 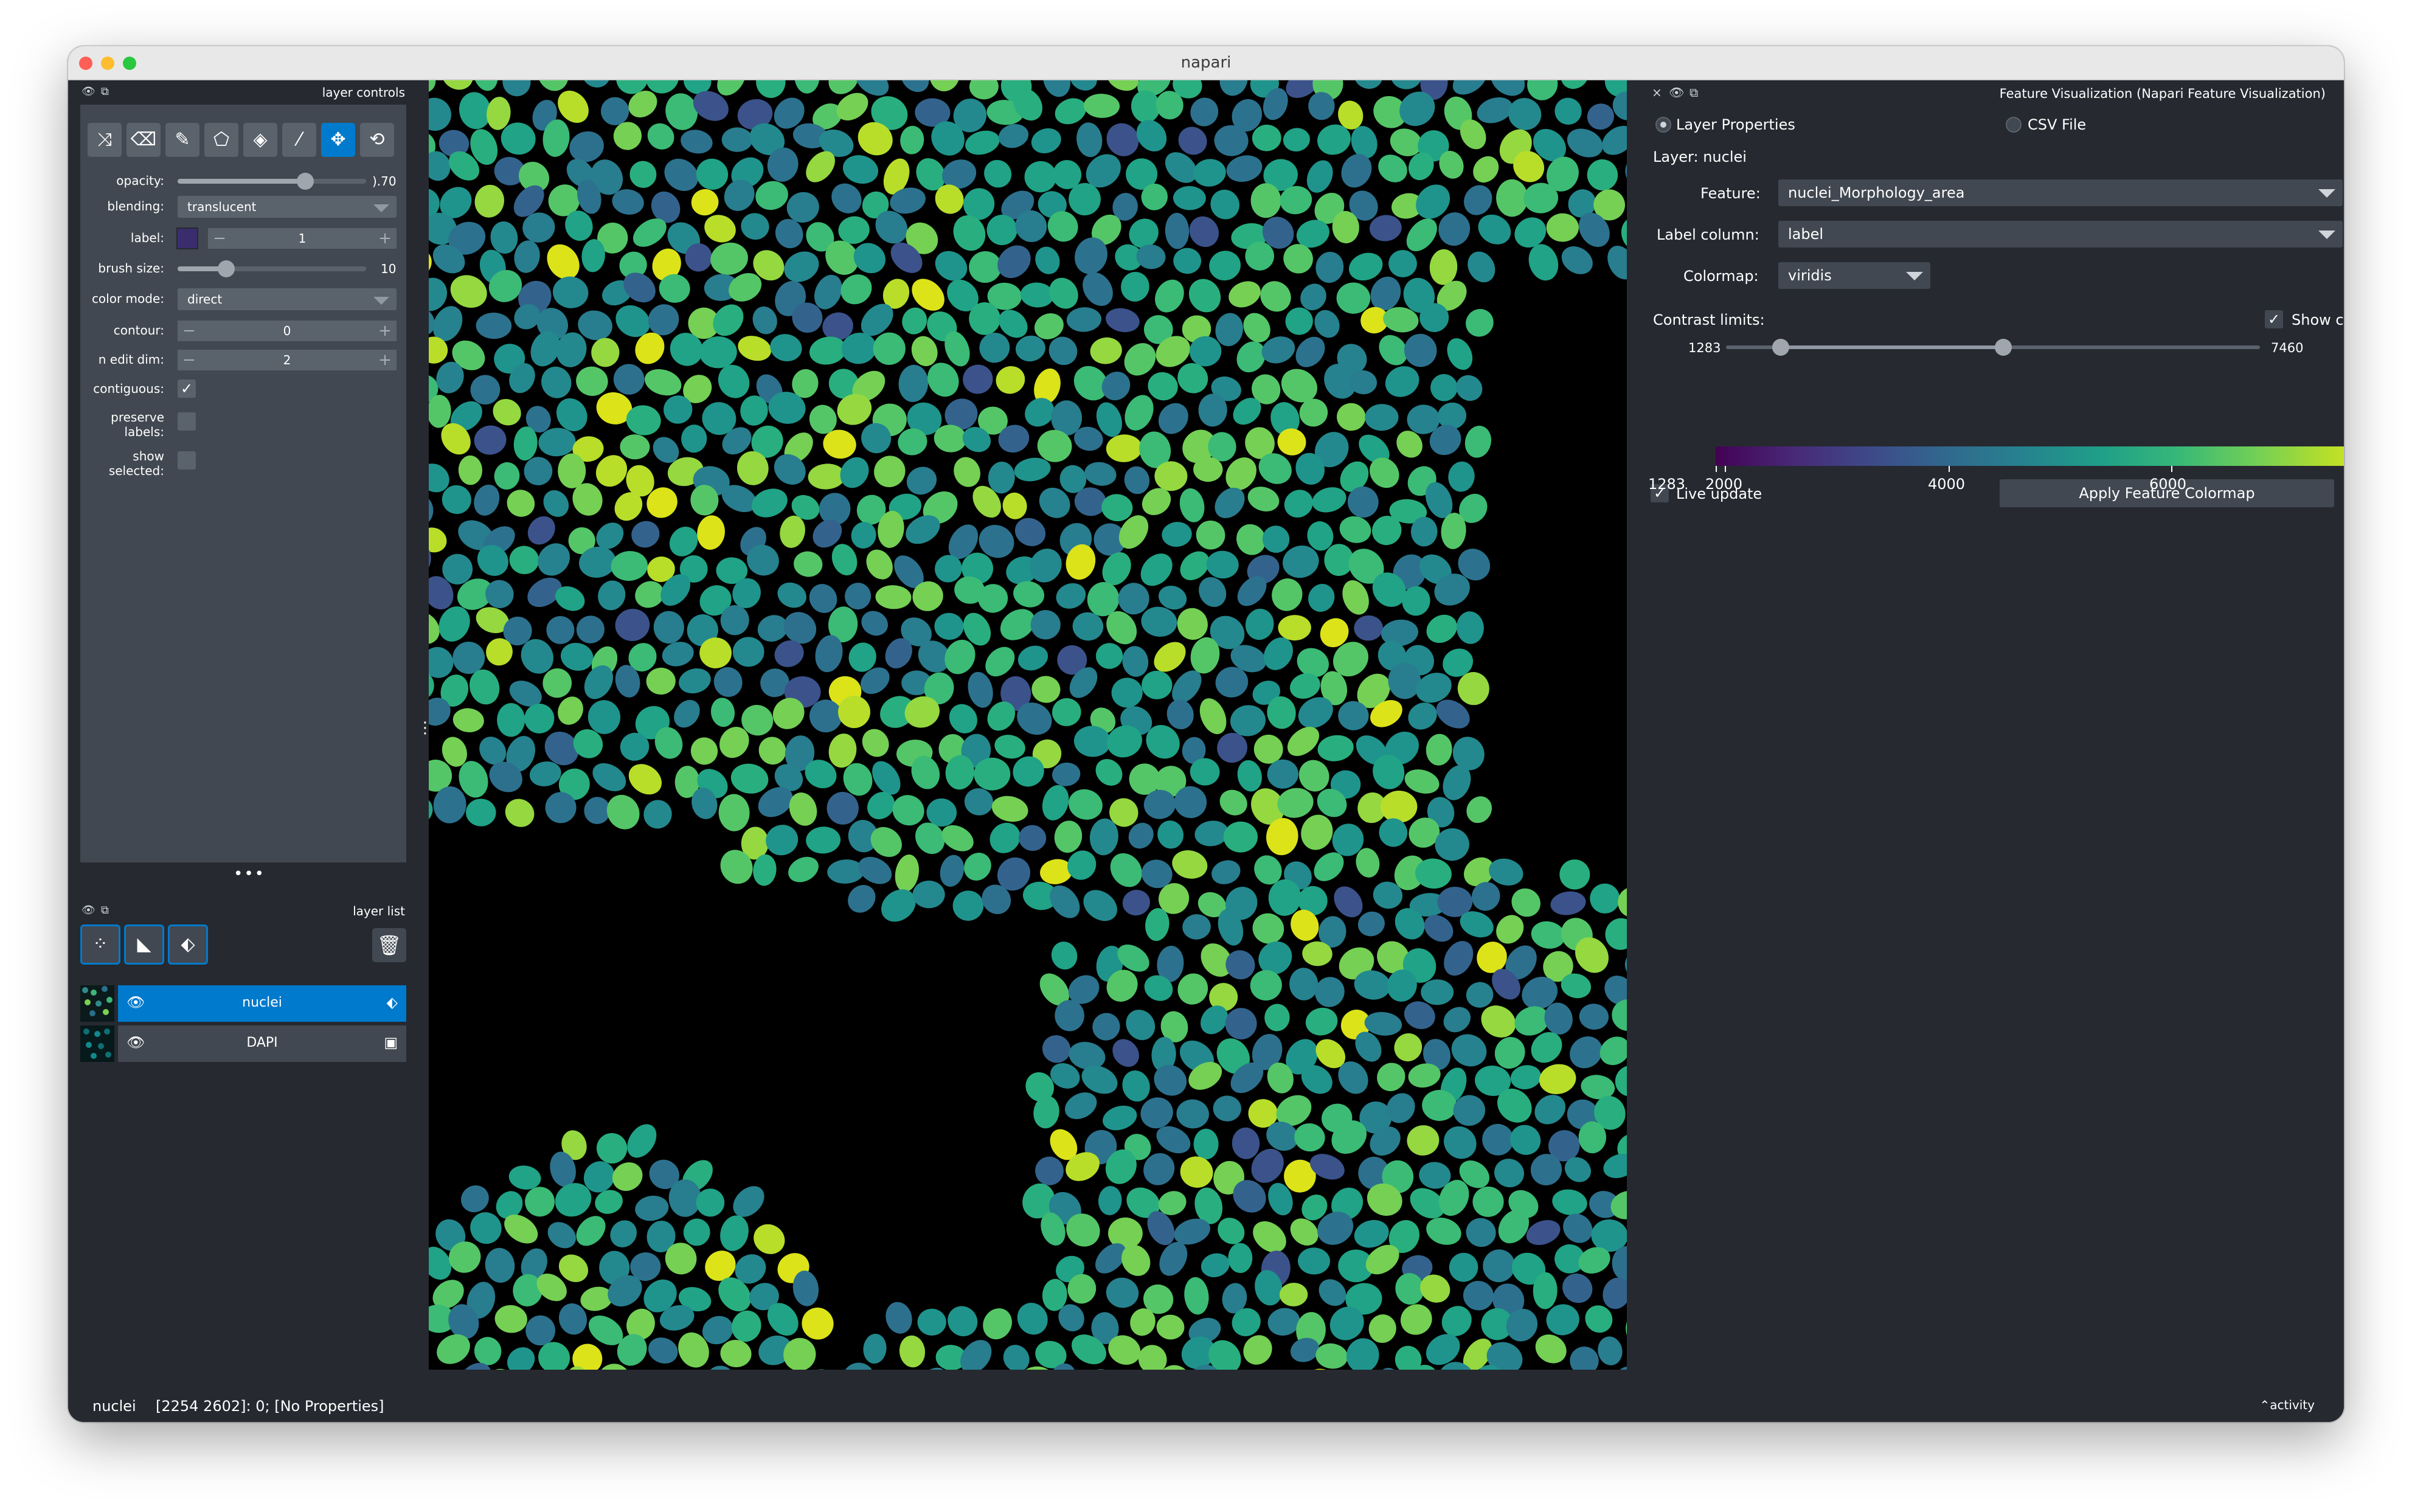 I want to click on close-icon: ×, so click(x=1657, y=92).